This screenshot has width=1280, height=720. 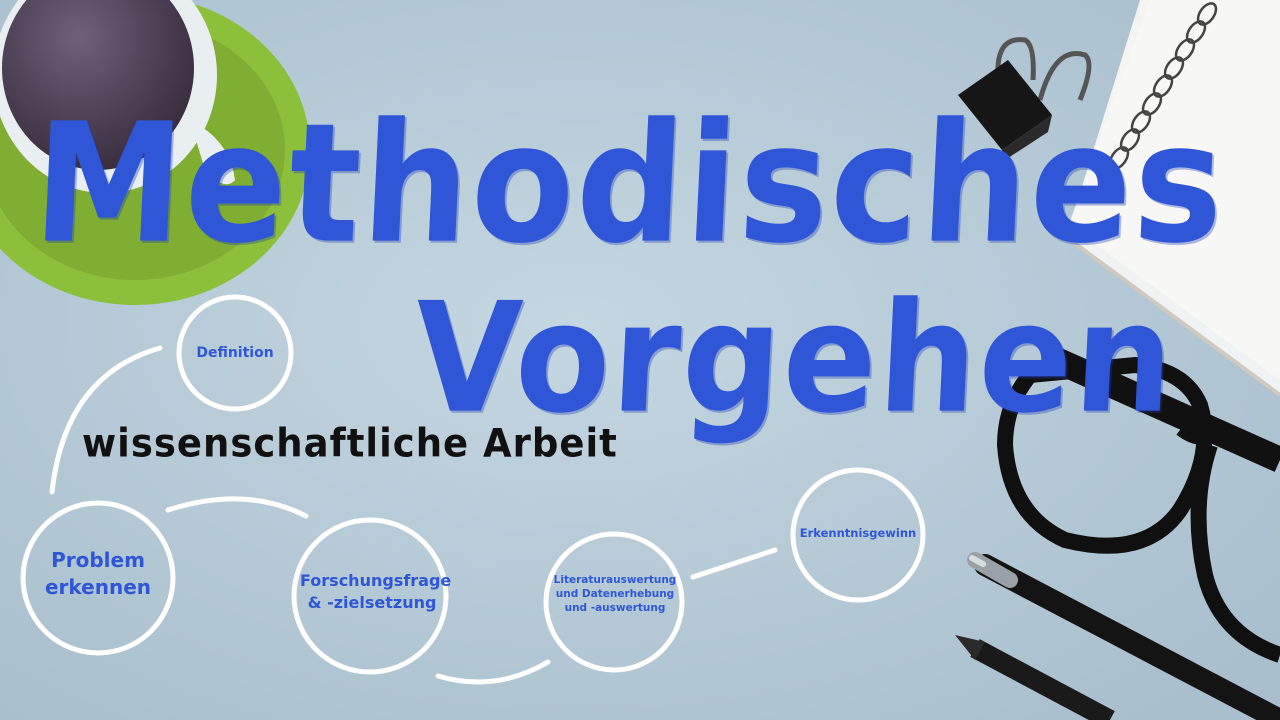 I want to click on node-erkenntnis-label: Erkenntnisgewinn, so click(x=858, y=533).